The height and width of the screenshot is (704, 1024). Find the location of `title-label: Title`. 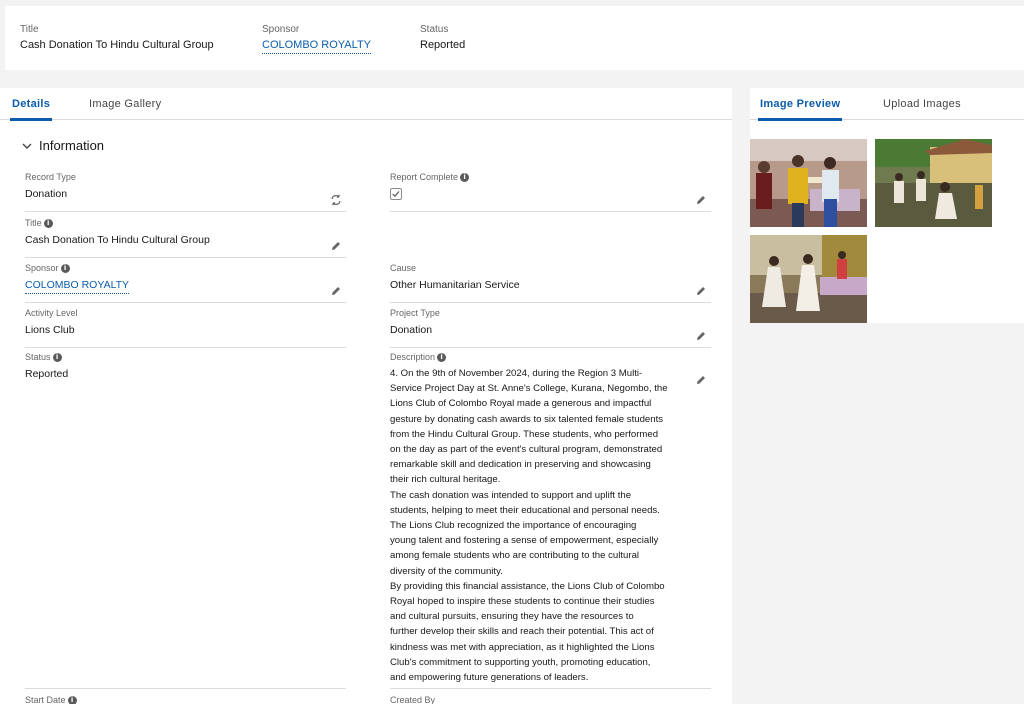

title-label: Title is located at coordinates (33, 223).